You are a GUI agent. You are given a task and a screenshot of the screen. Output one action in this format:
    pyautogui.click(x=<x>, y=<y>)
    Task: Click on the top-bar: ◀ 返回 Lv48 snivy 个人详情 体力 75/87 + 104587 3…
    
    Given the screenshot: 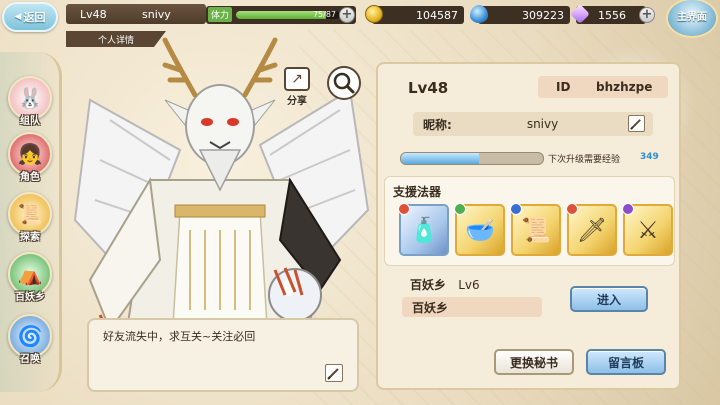 What is the action you would take?
    pyautogui.click(x=360, y=23)
    